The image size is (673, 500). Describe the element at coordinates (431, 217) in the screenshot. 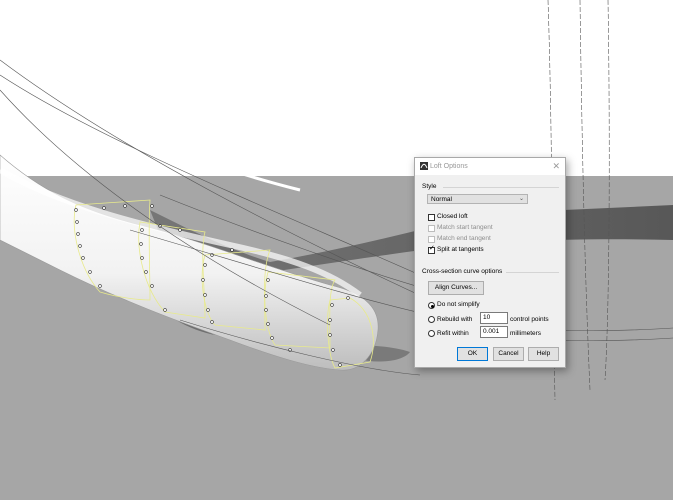

I see `closed-loft-checkbox` at that location.